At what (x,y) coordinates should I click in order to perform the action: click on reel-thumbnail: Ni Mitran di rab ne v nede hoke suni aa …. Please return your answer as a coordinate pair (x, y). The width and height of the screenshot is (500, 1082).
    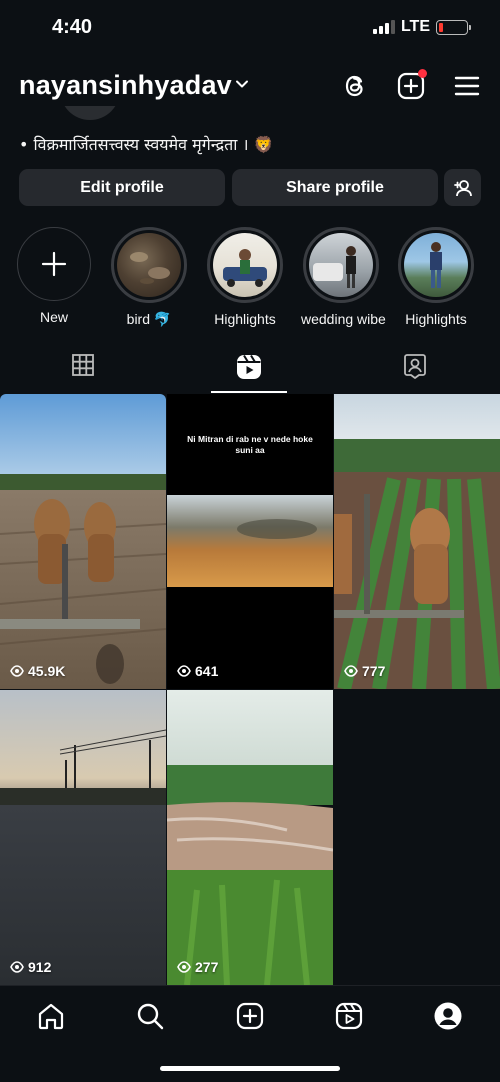
    Looking at the image, I should click on (250, 541).